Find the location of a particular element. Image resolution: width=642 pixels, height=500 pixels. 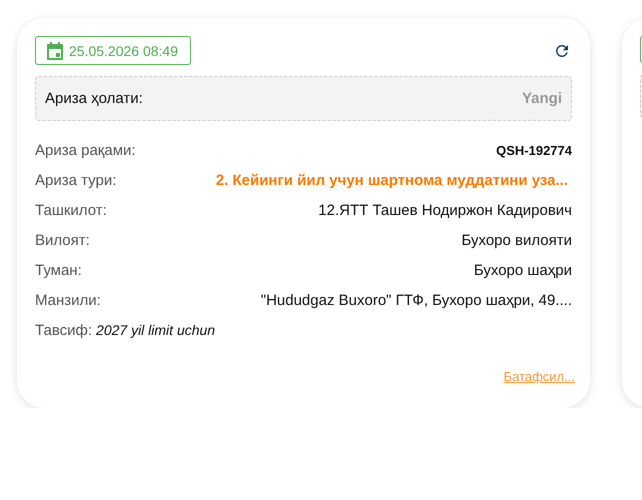

description-text: 2027 yil limit uchun is located at coordinates (156, 330).